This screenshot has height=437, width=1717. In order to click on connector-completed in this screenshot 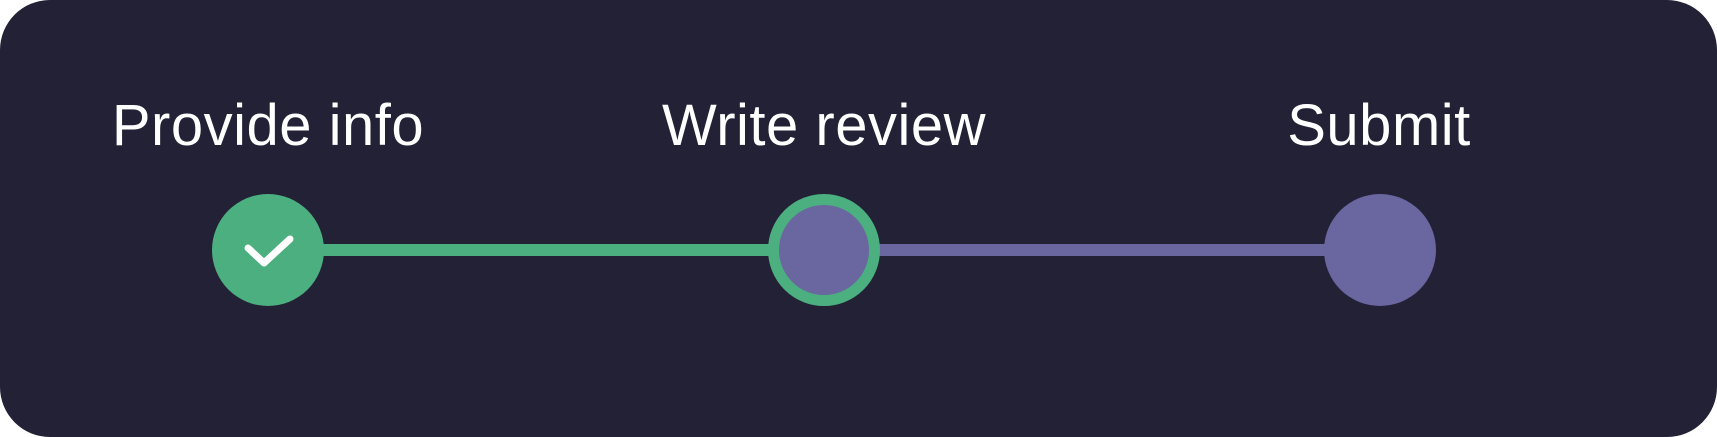, I will do `click(545, 250)`.